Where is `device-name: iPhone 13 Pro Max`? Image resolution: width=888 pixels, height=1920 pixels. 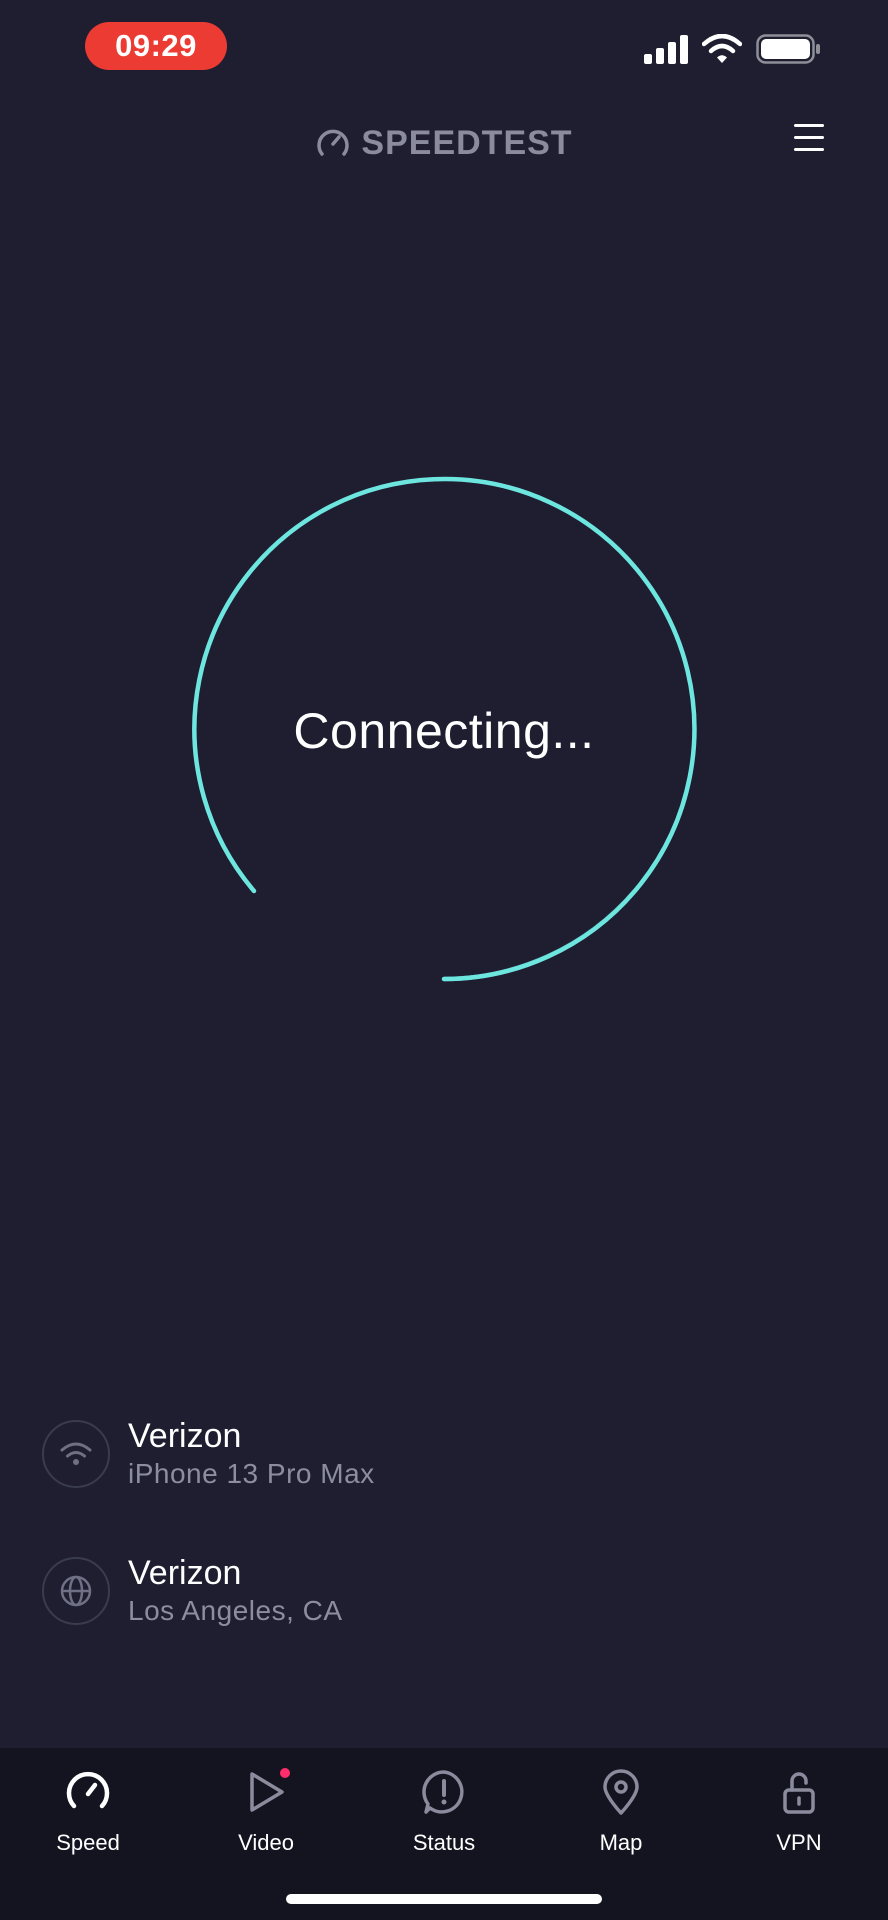 device-name: iPhone 13 Pro Max is located at coordinates (251, 1473).